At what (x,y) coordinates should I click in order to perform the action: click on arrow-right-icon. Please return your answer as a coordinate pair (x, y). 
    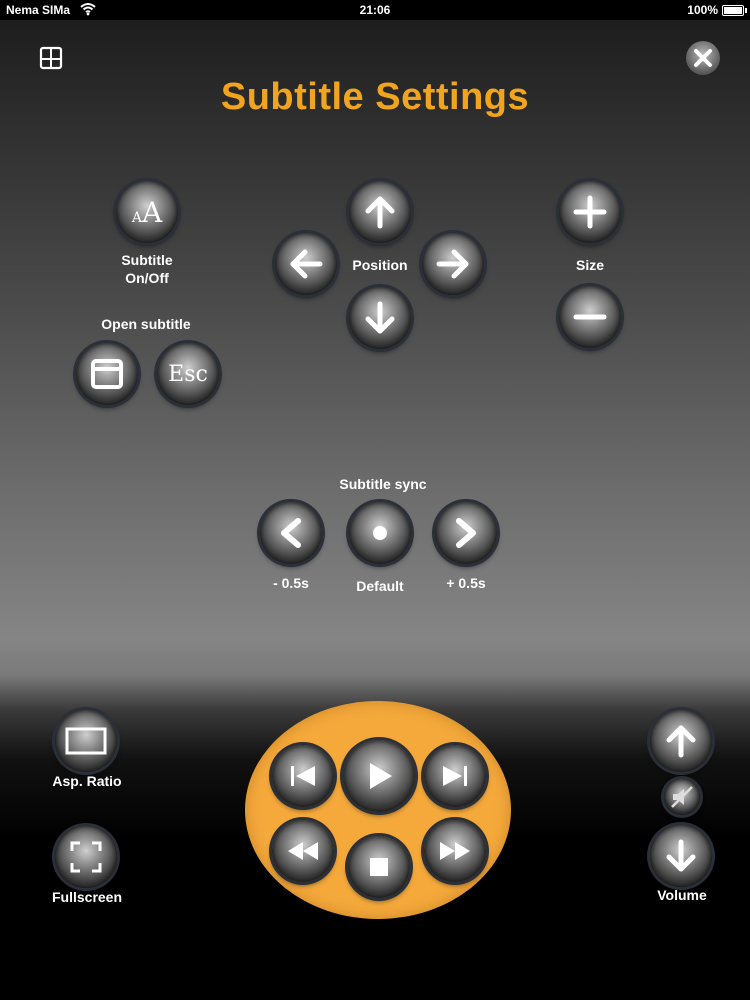
    Looking at the image, I should click on (452, 264).